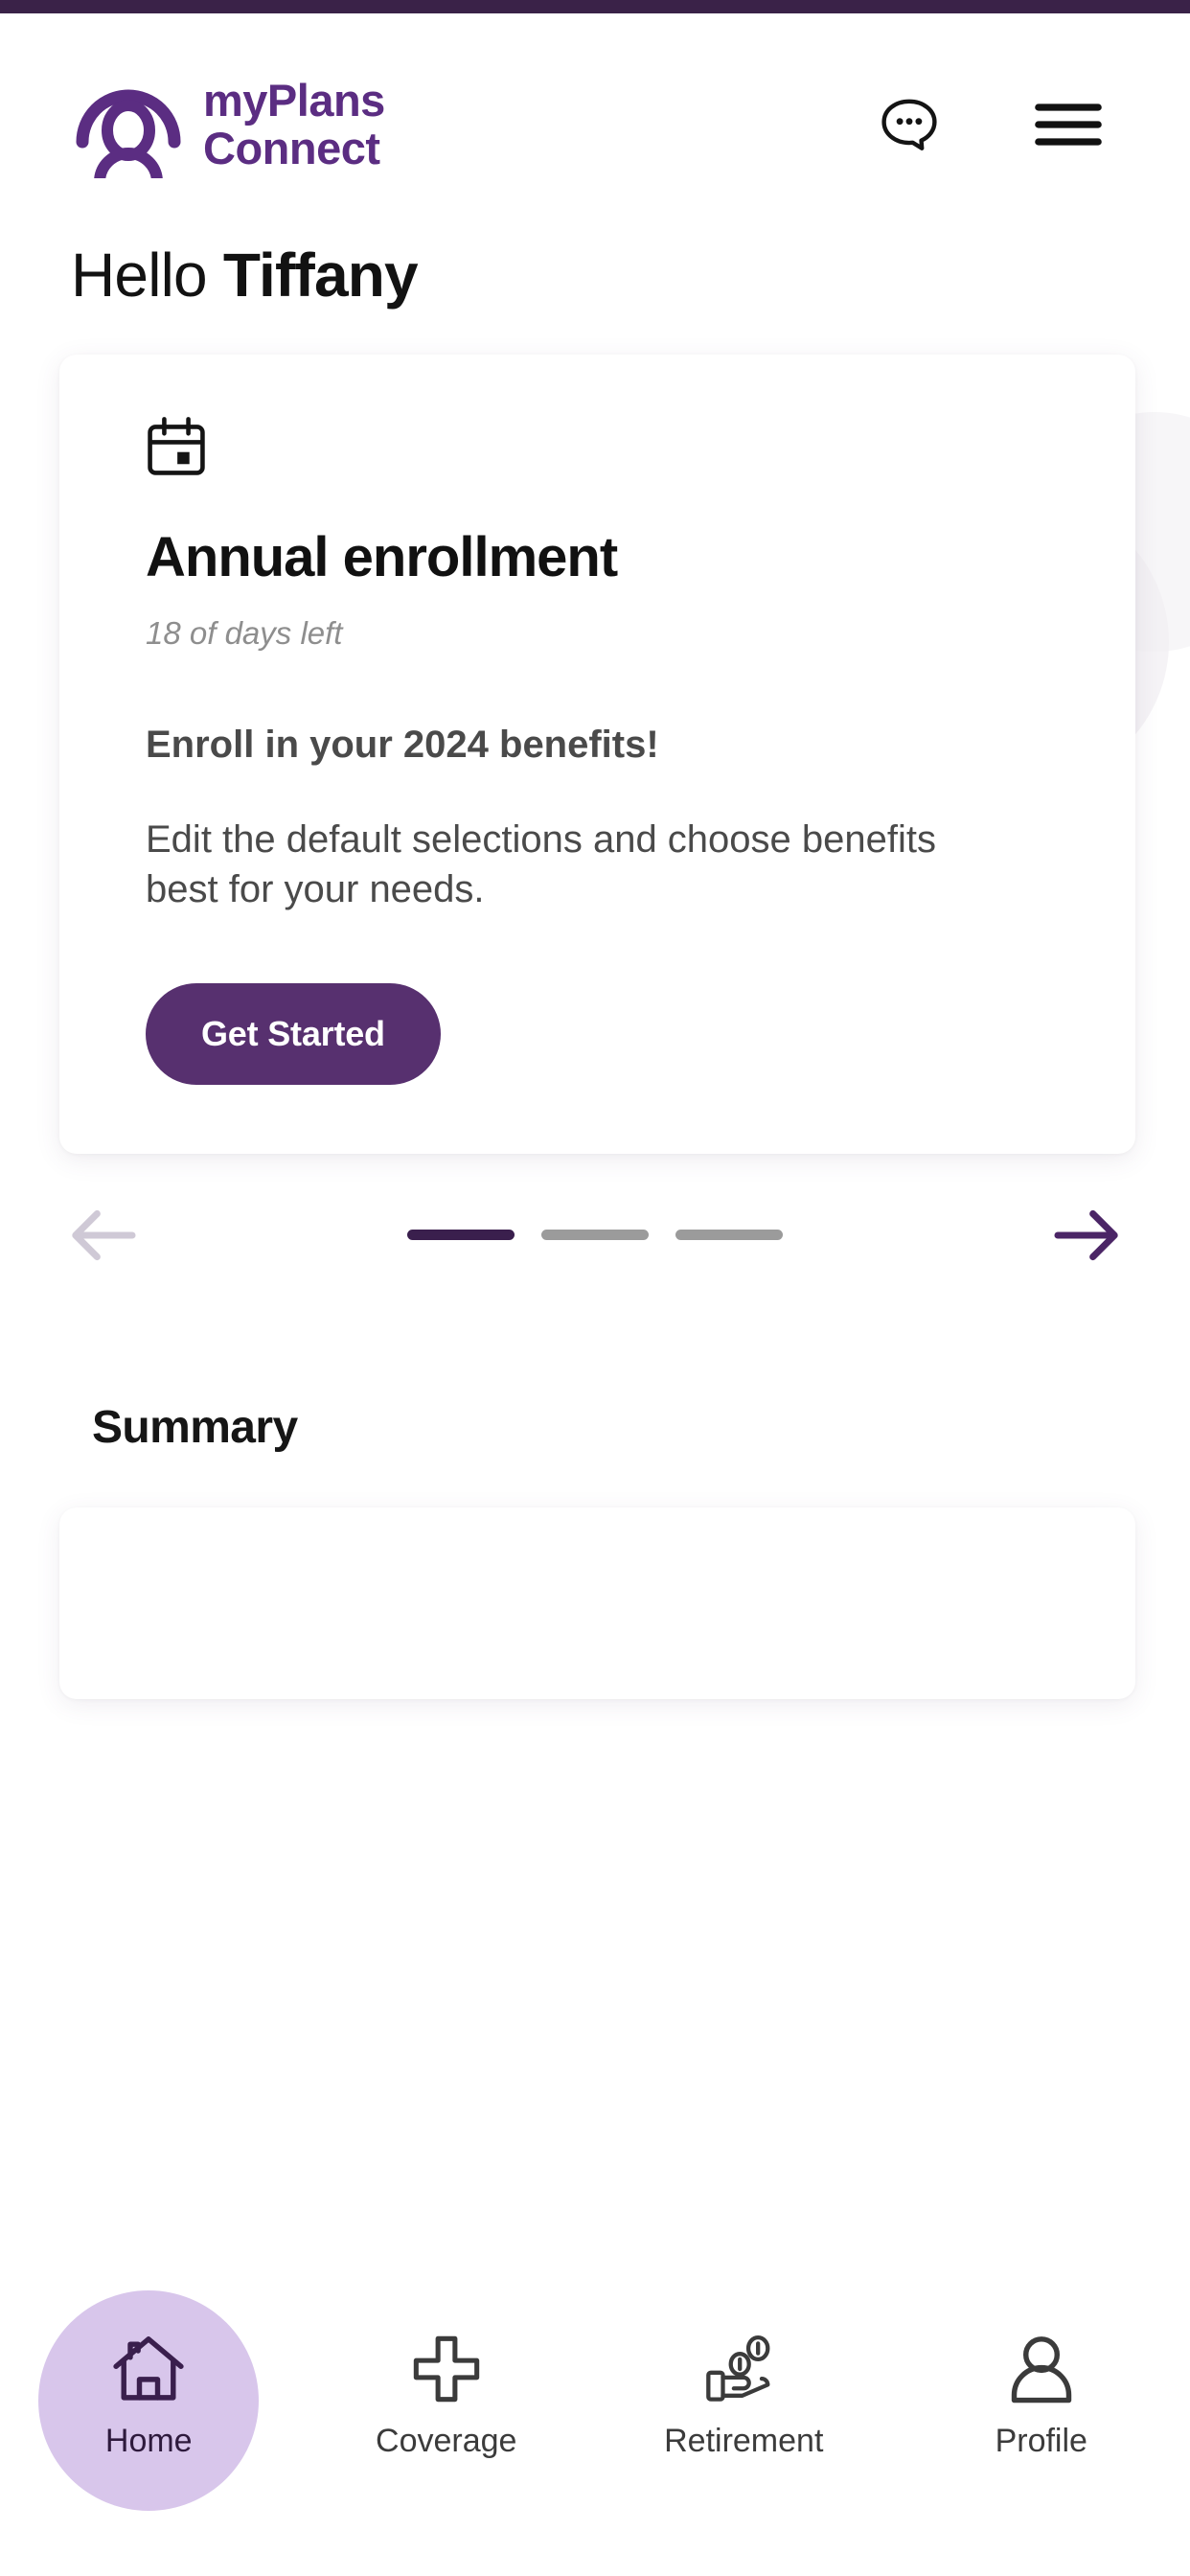 The width and height of the screenshot is (1190, 2576). Describe the element at coordinates (147, 275) in the screenshot. I see `greeting-prefix: Hello` at that location.